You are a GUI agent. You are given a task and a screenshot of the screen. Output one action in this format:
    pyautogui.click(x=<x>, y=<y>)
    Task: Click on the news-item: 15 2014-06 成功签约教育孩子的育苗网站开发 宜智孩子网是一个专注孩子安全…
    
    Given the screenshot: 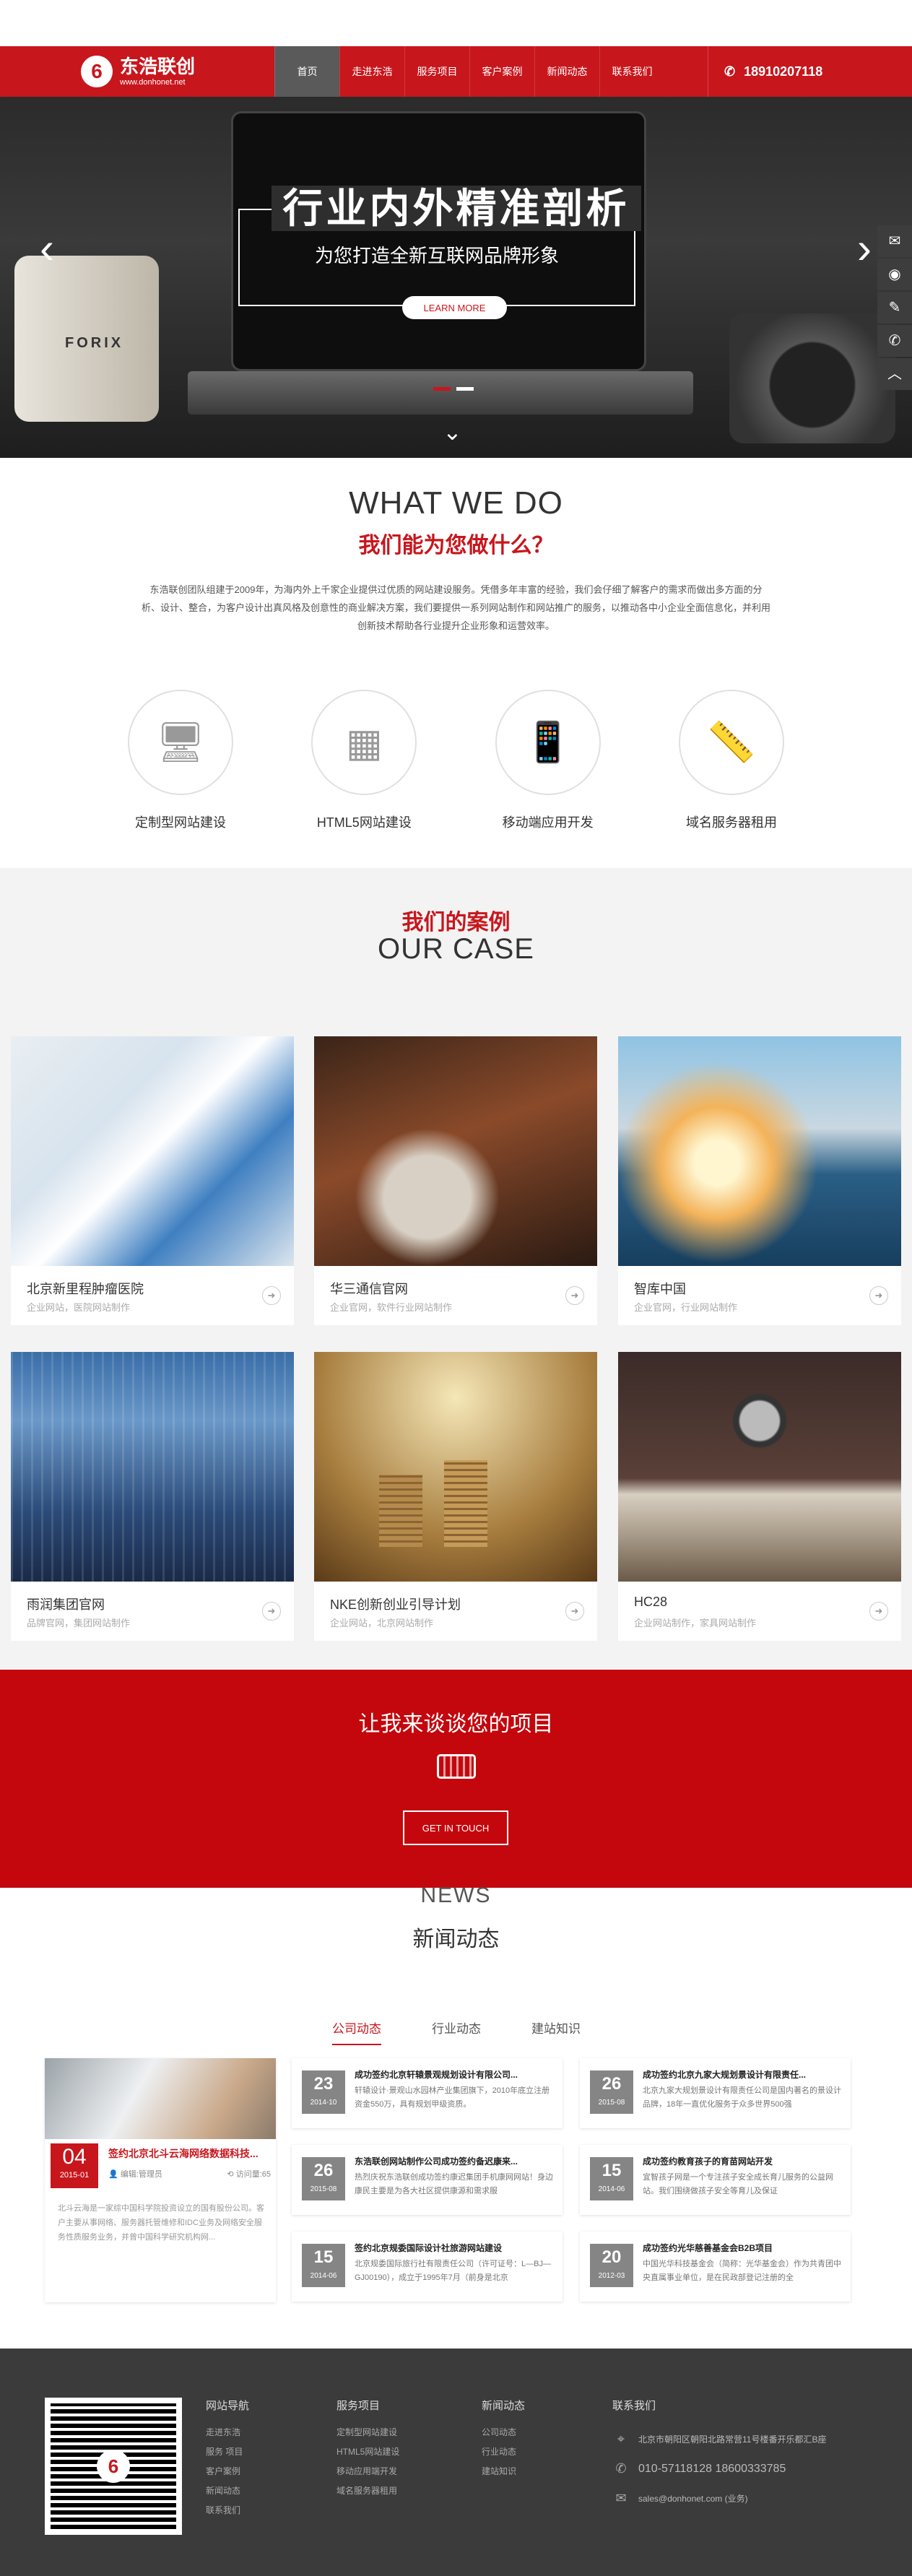 What is the action you would take?
    pyautogui.click(x=715, y=2180)
    